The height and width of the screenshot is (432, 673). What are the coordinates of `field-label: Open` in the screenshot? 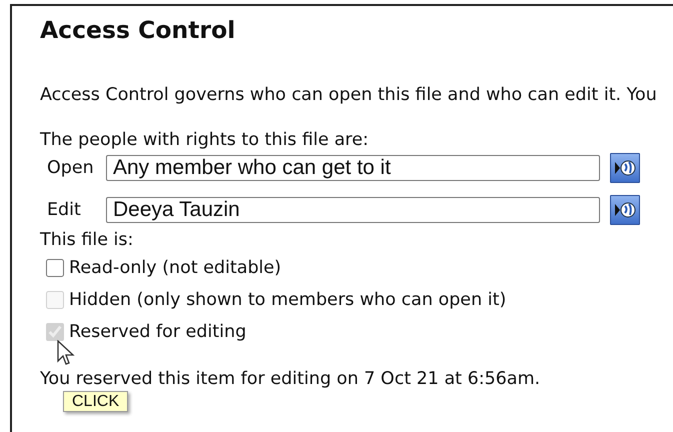 It's located at (70, 168).